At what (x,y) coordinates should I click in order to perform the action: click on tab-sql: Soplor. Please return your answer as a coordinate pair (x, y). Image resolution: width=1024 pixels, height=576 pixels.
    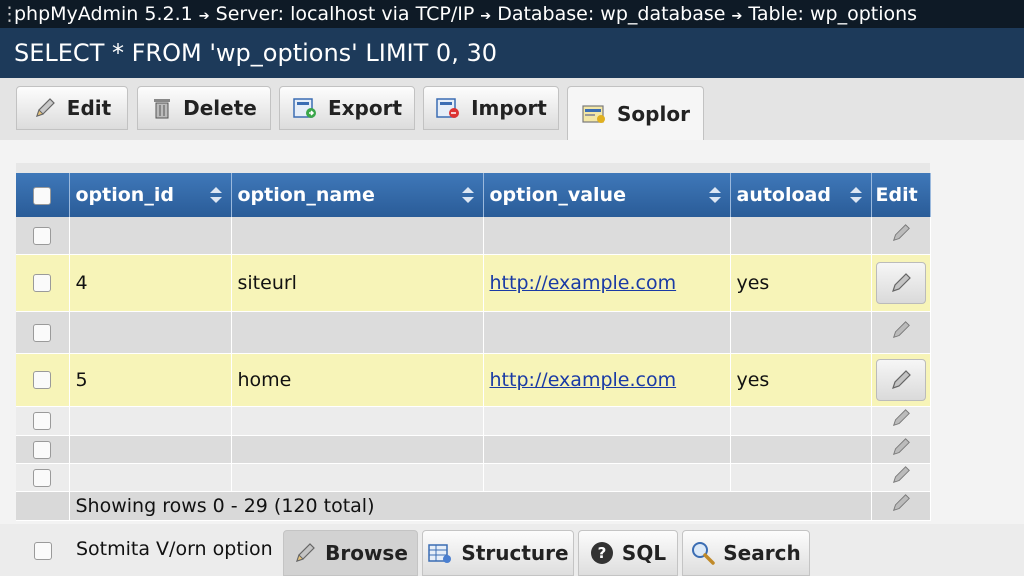
    Looking at the image, I should click on (635, 113).